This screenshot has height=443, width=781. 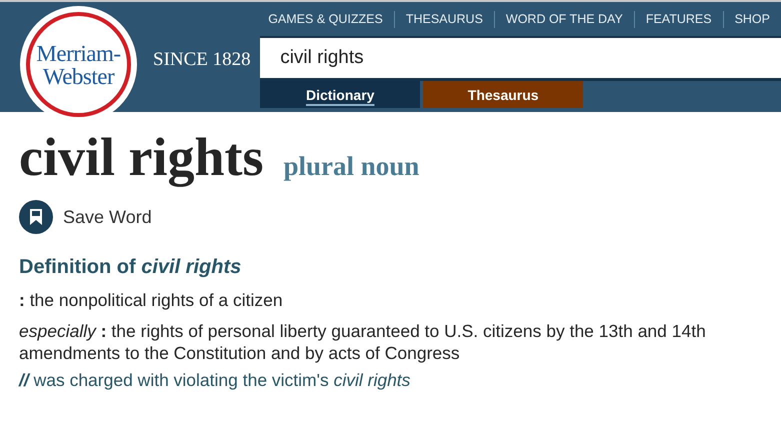 What do you see at coordinates (107, 217) in the screenshot?
I see `save-word-link: Save Word` at bounding box center [107, 217].